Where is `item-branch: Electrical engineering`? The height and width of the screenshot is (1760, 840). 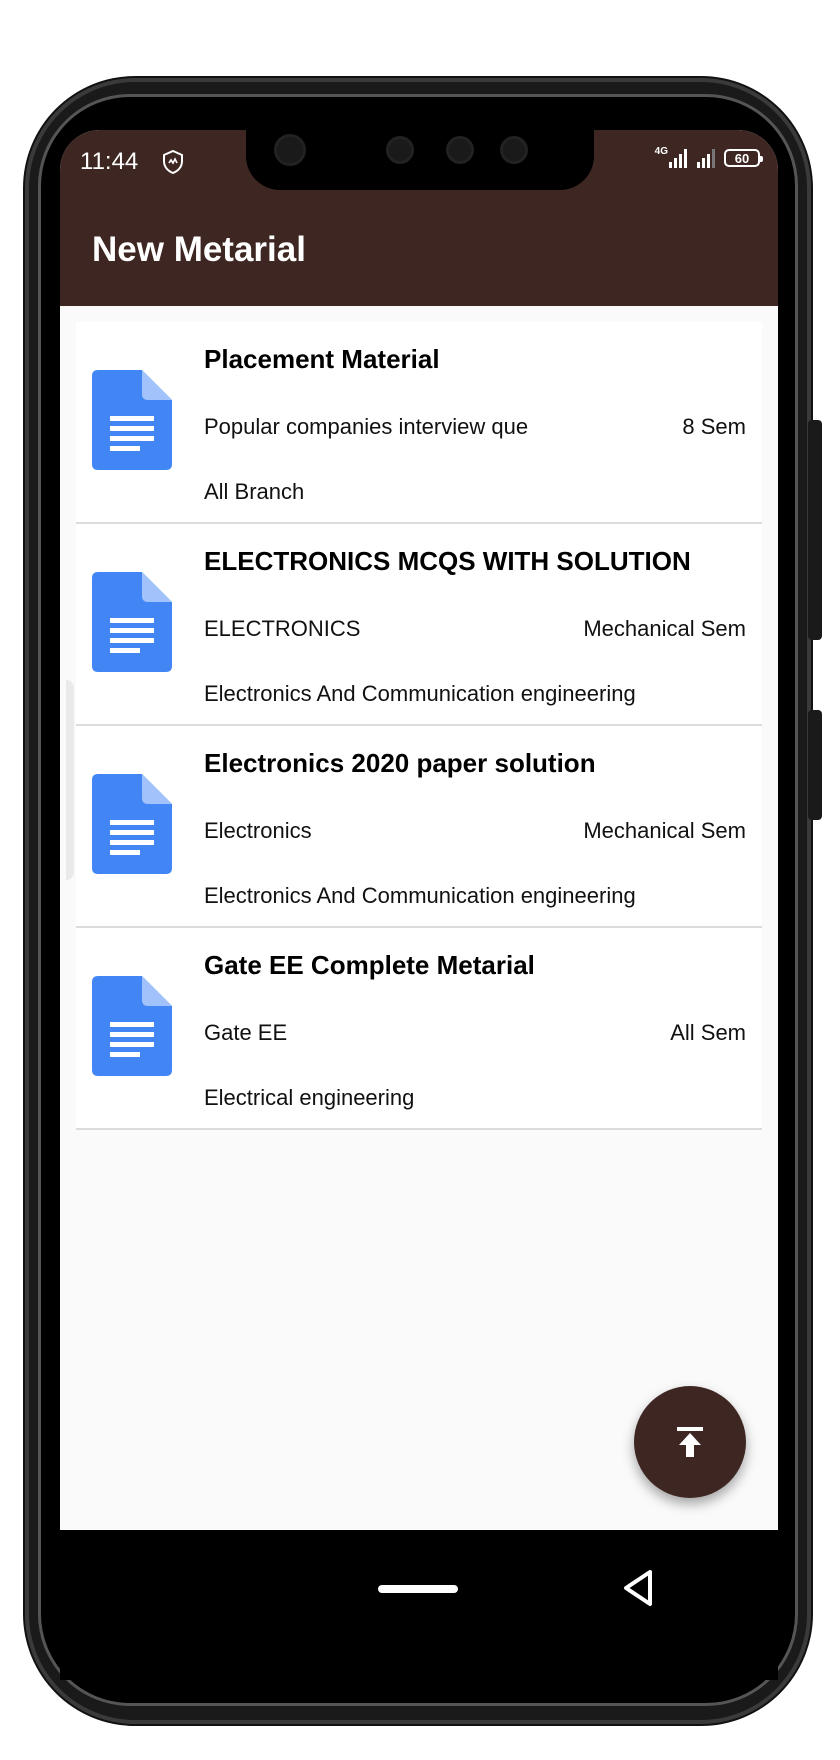 item-branch: Electrical engineering is located at coordinates (309, 1097).